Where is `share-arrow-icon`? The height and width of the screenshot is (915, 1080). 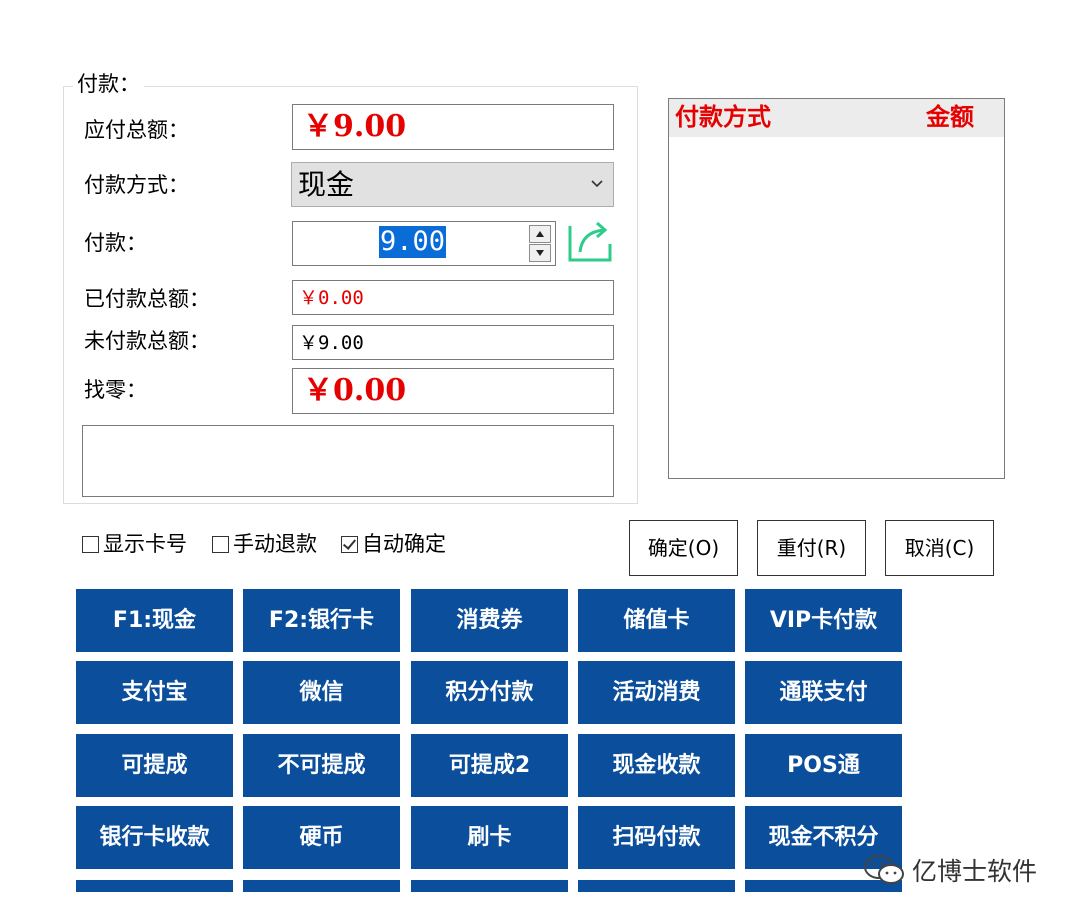 share-arrow-icon is located at coordinates (590, 241).